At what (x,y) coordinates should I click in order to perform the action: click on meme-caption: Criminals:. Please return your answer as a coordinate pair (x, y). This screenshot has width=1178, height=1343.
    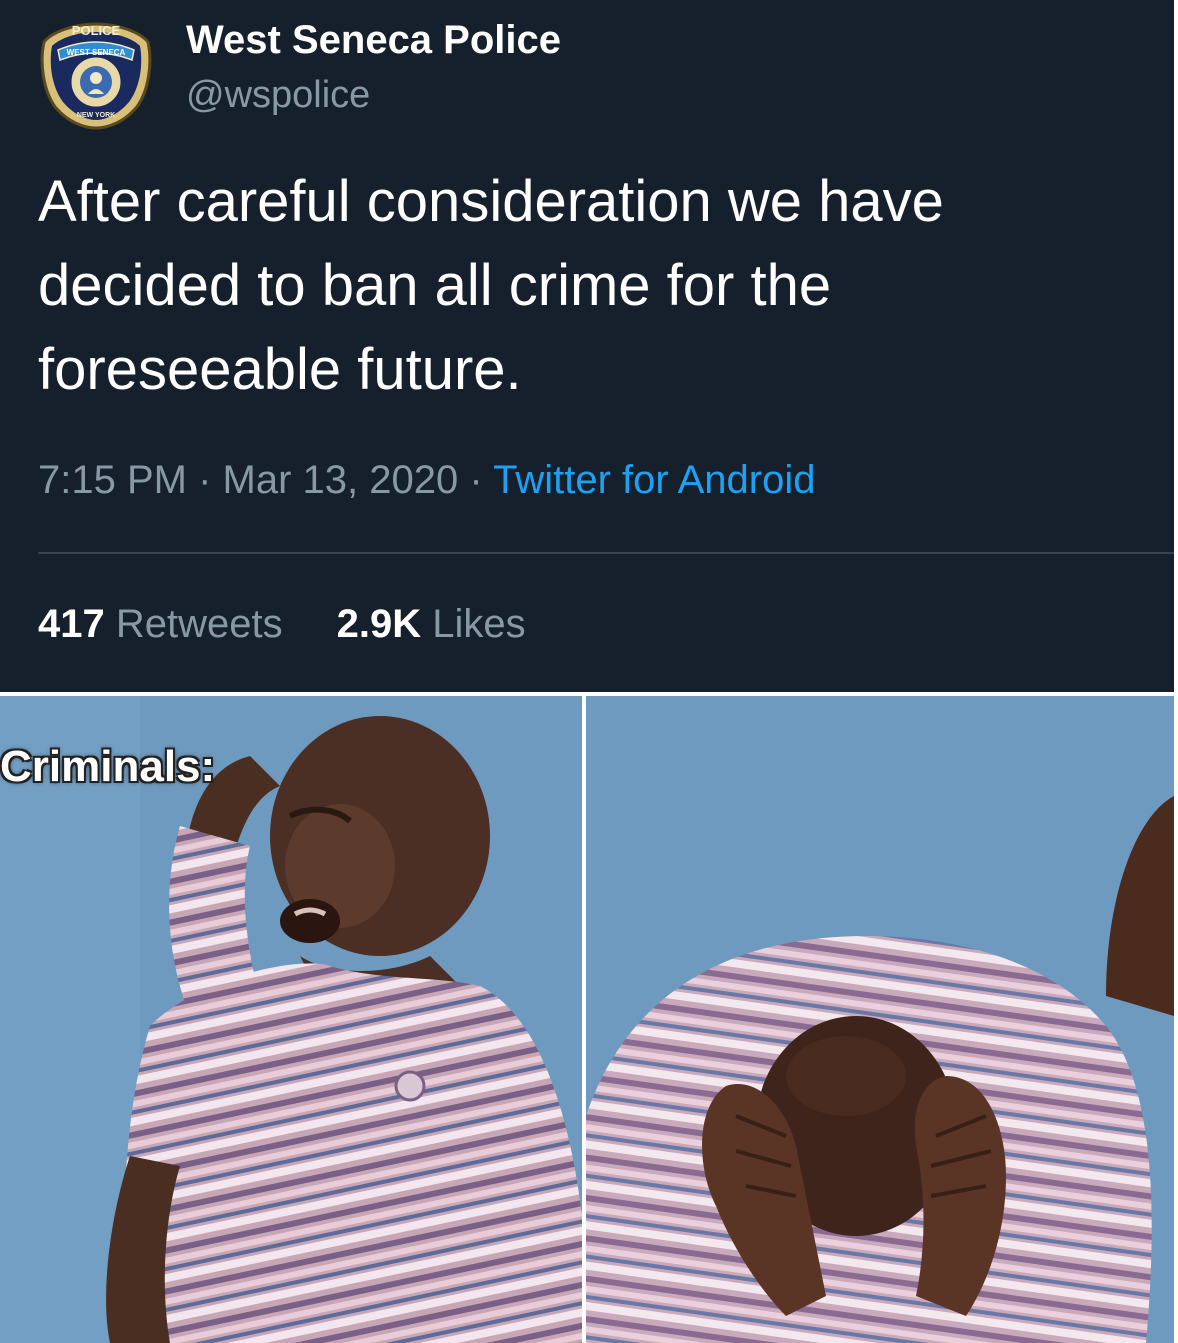
    Looking at the image, I should click on (108, 766).